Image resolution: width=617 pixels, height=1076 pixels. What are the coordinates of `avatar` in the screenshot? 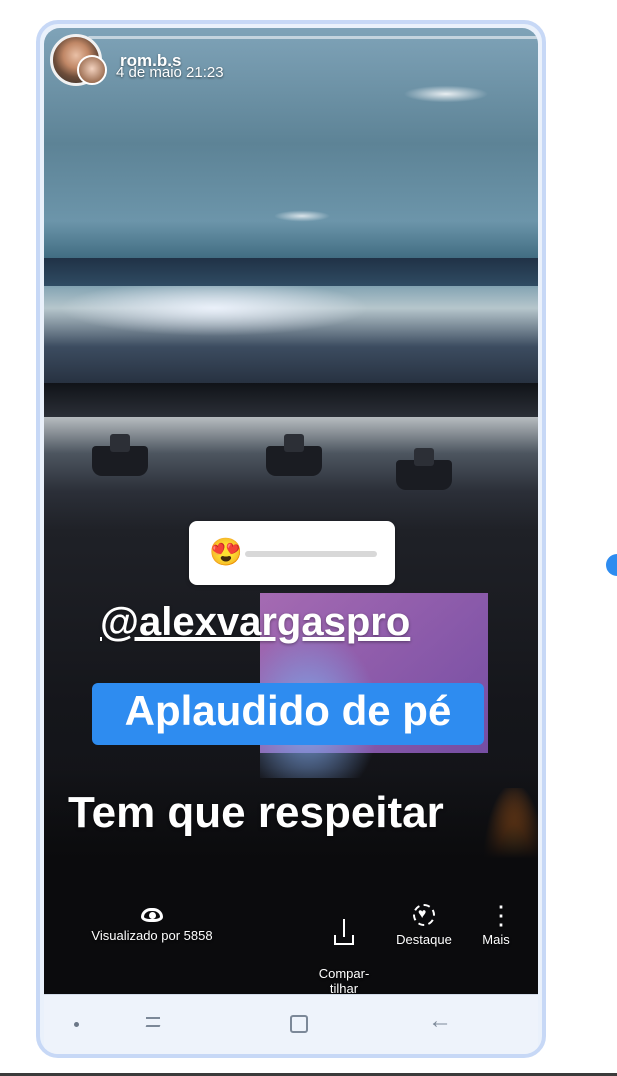 It's located at (78, 60).